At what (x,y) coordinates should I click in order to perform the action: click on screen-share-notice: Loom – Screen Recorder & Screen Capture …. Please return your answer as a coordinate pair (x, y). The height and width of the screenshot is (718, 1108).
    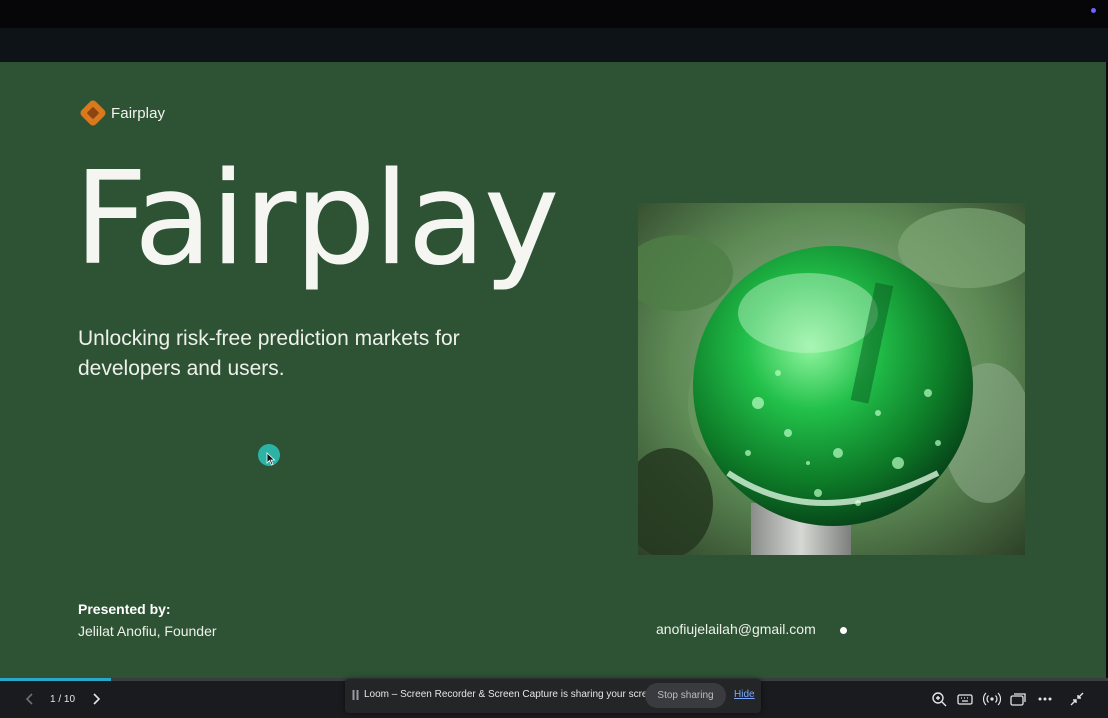
    Looking at the image, I should click on (553, 696).